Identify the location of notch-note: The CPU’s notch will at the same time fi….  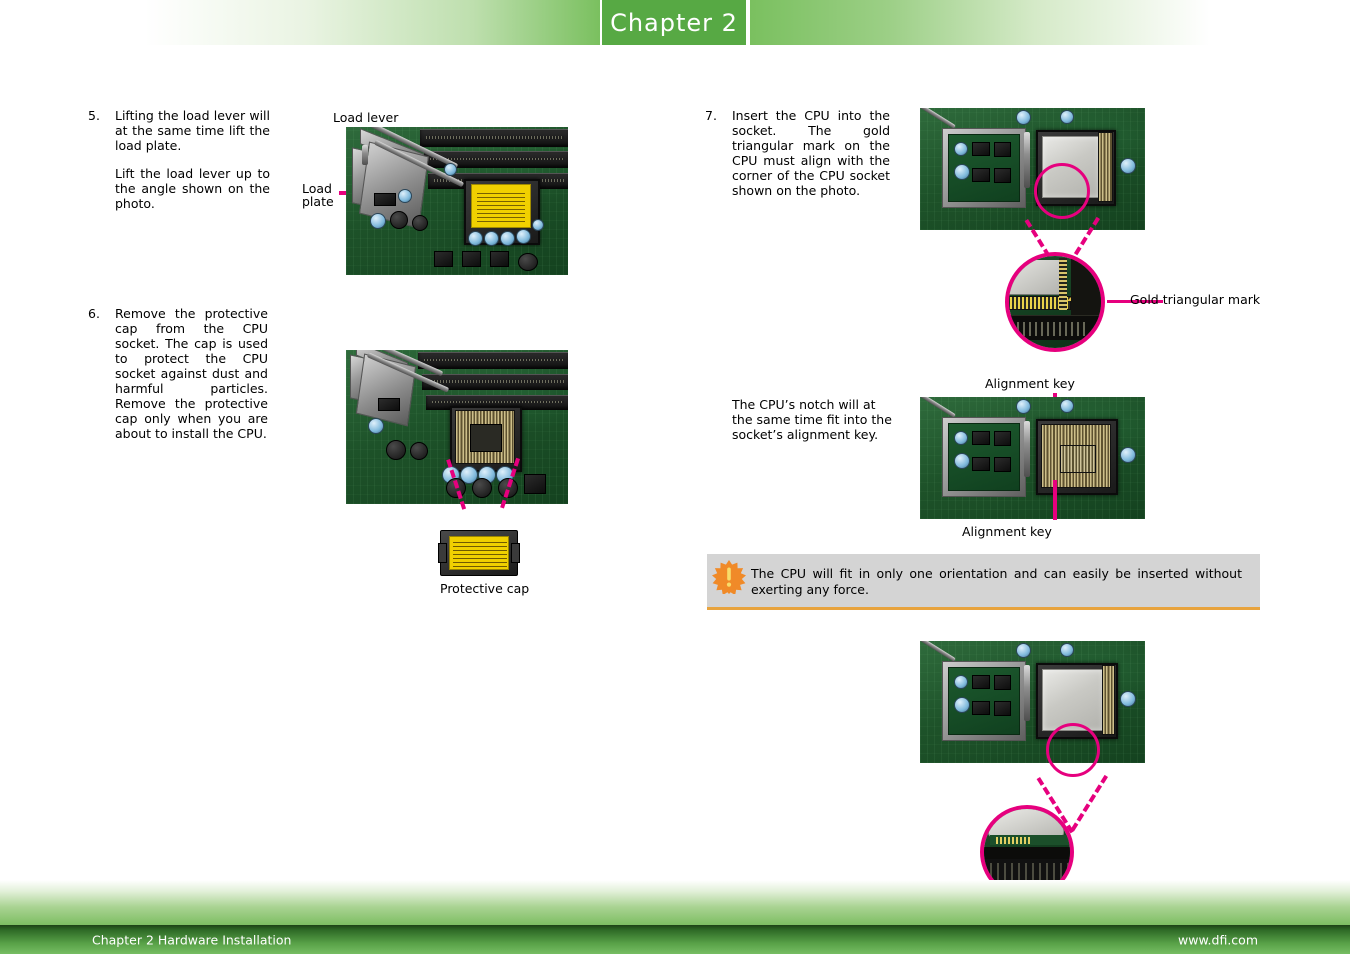
(812, 419).